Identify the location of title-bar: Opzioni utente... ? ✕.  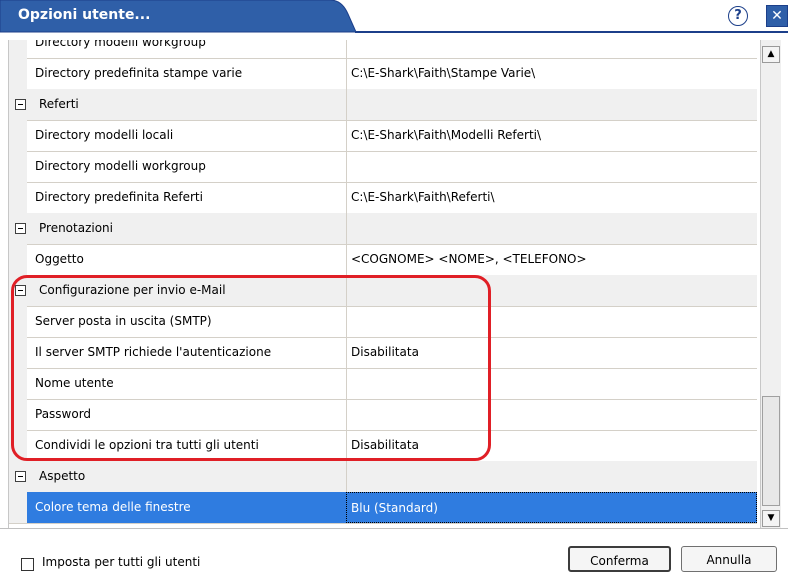
(394, 20).